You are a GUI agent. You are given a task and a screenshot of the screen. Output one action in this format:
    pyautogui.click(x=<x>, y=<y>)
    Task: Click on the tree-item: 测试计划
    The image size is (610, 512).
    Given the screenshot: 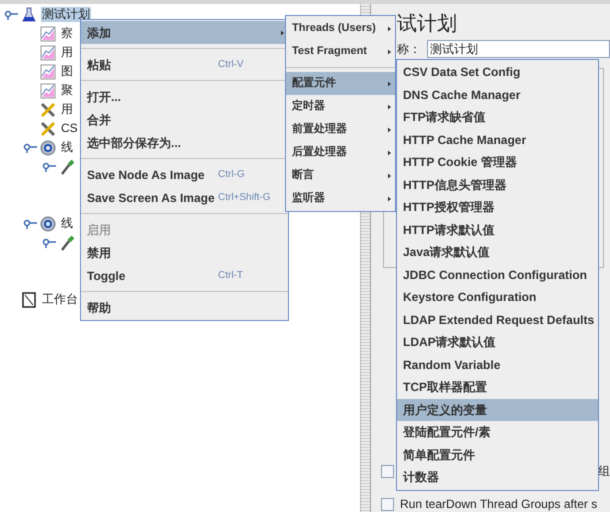 What is the action you would take?
    pyautogui.click(x=66, y=14)
    